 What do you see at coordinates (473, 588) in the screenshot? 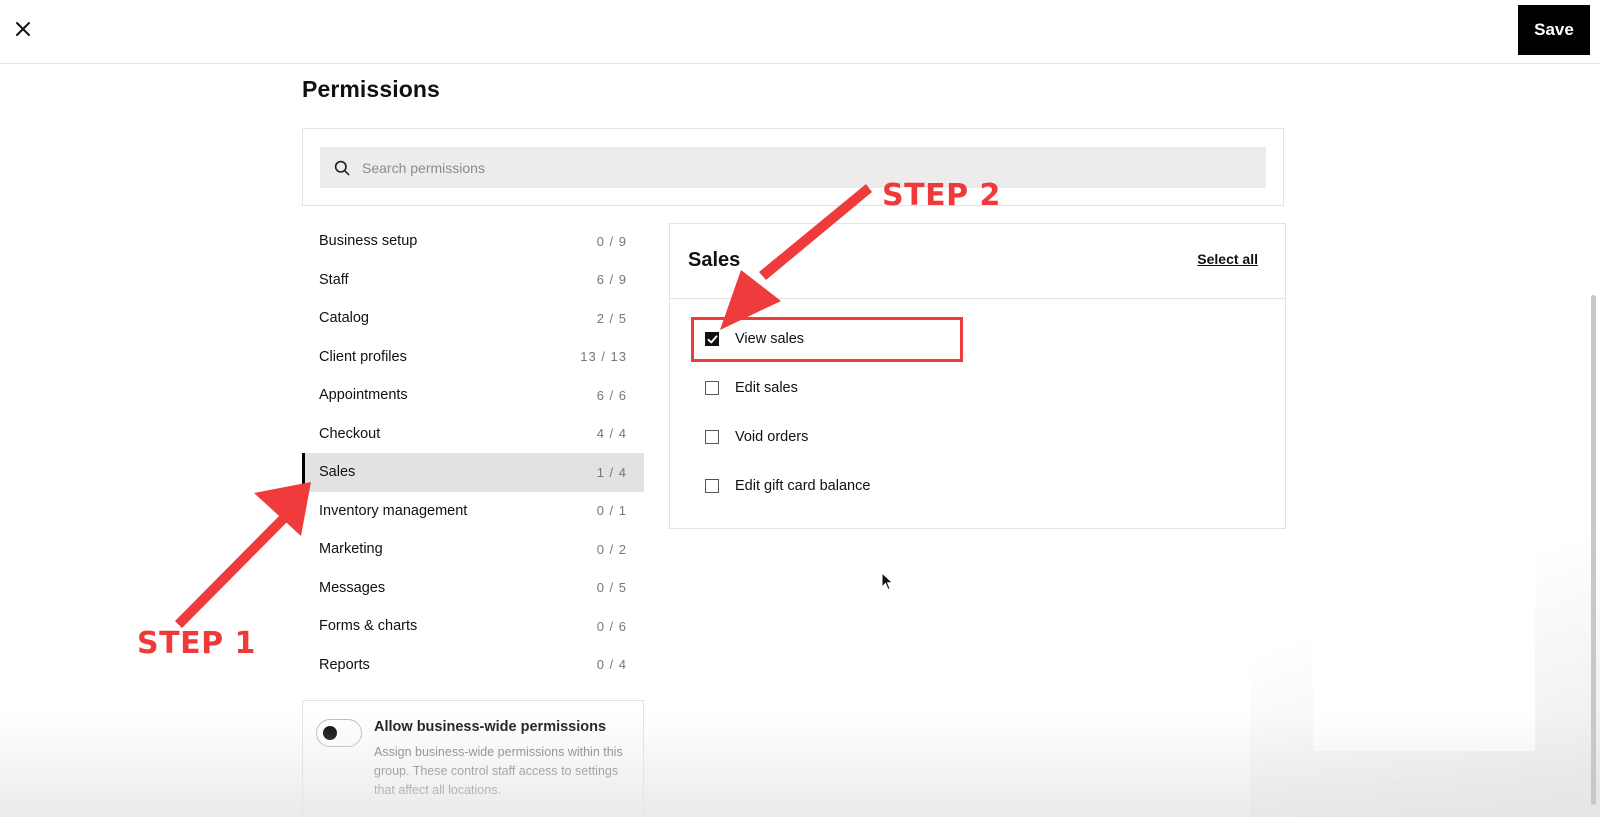
I see `category-item-messages: Messages 0 / 5` at bounding box center [473, 588].